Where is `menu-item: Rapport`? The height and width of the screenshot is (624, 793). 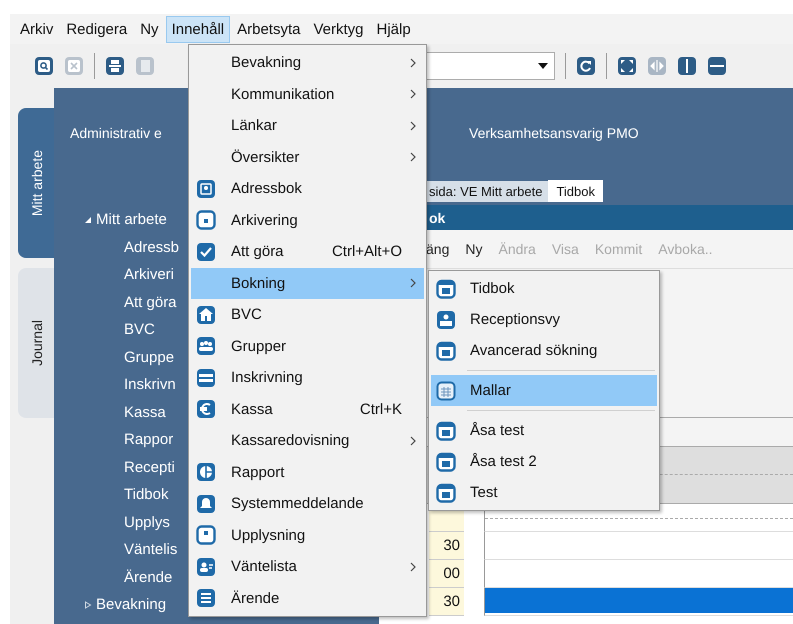
menu-item: Rapport is located at coordinates (307, 472).